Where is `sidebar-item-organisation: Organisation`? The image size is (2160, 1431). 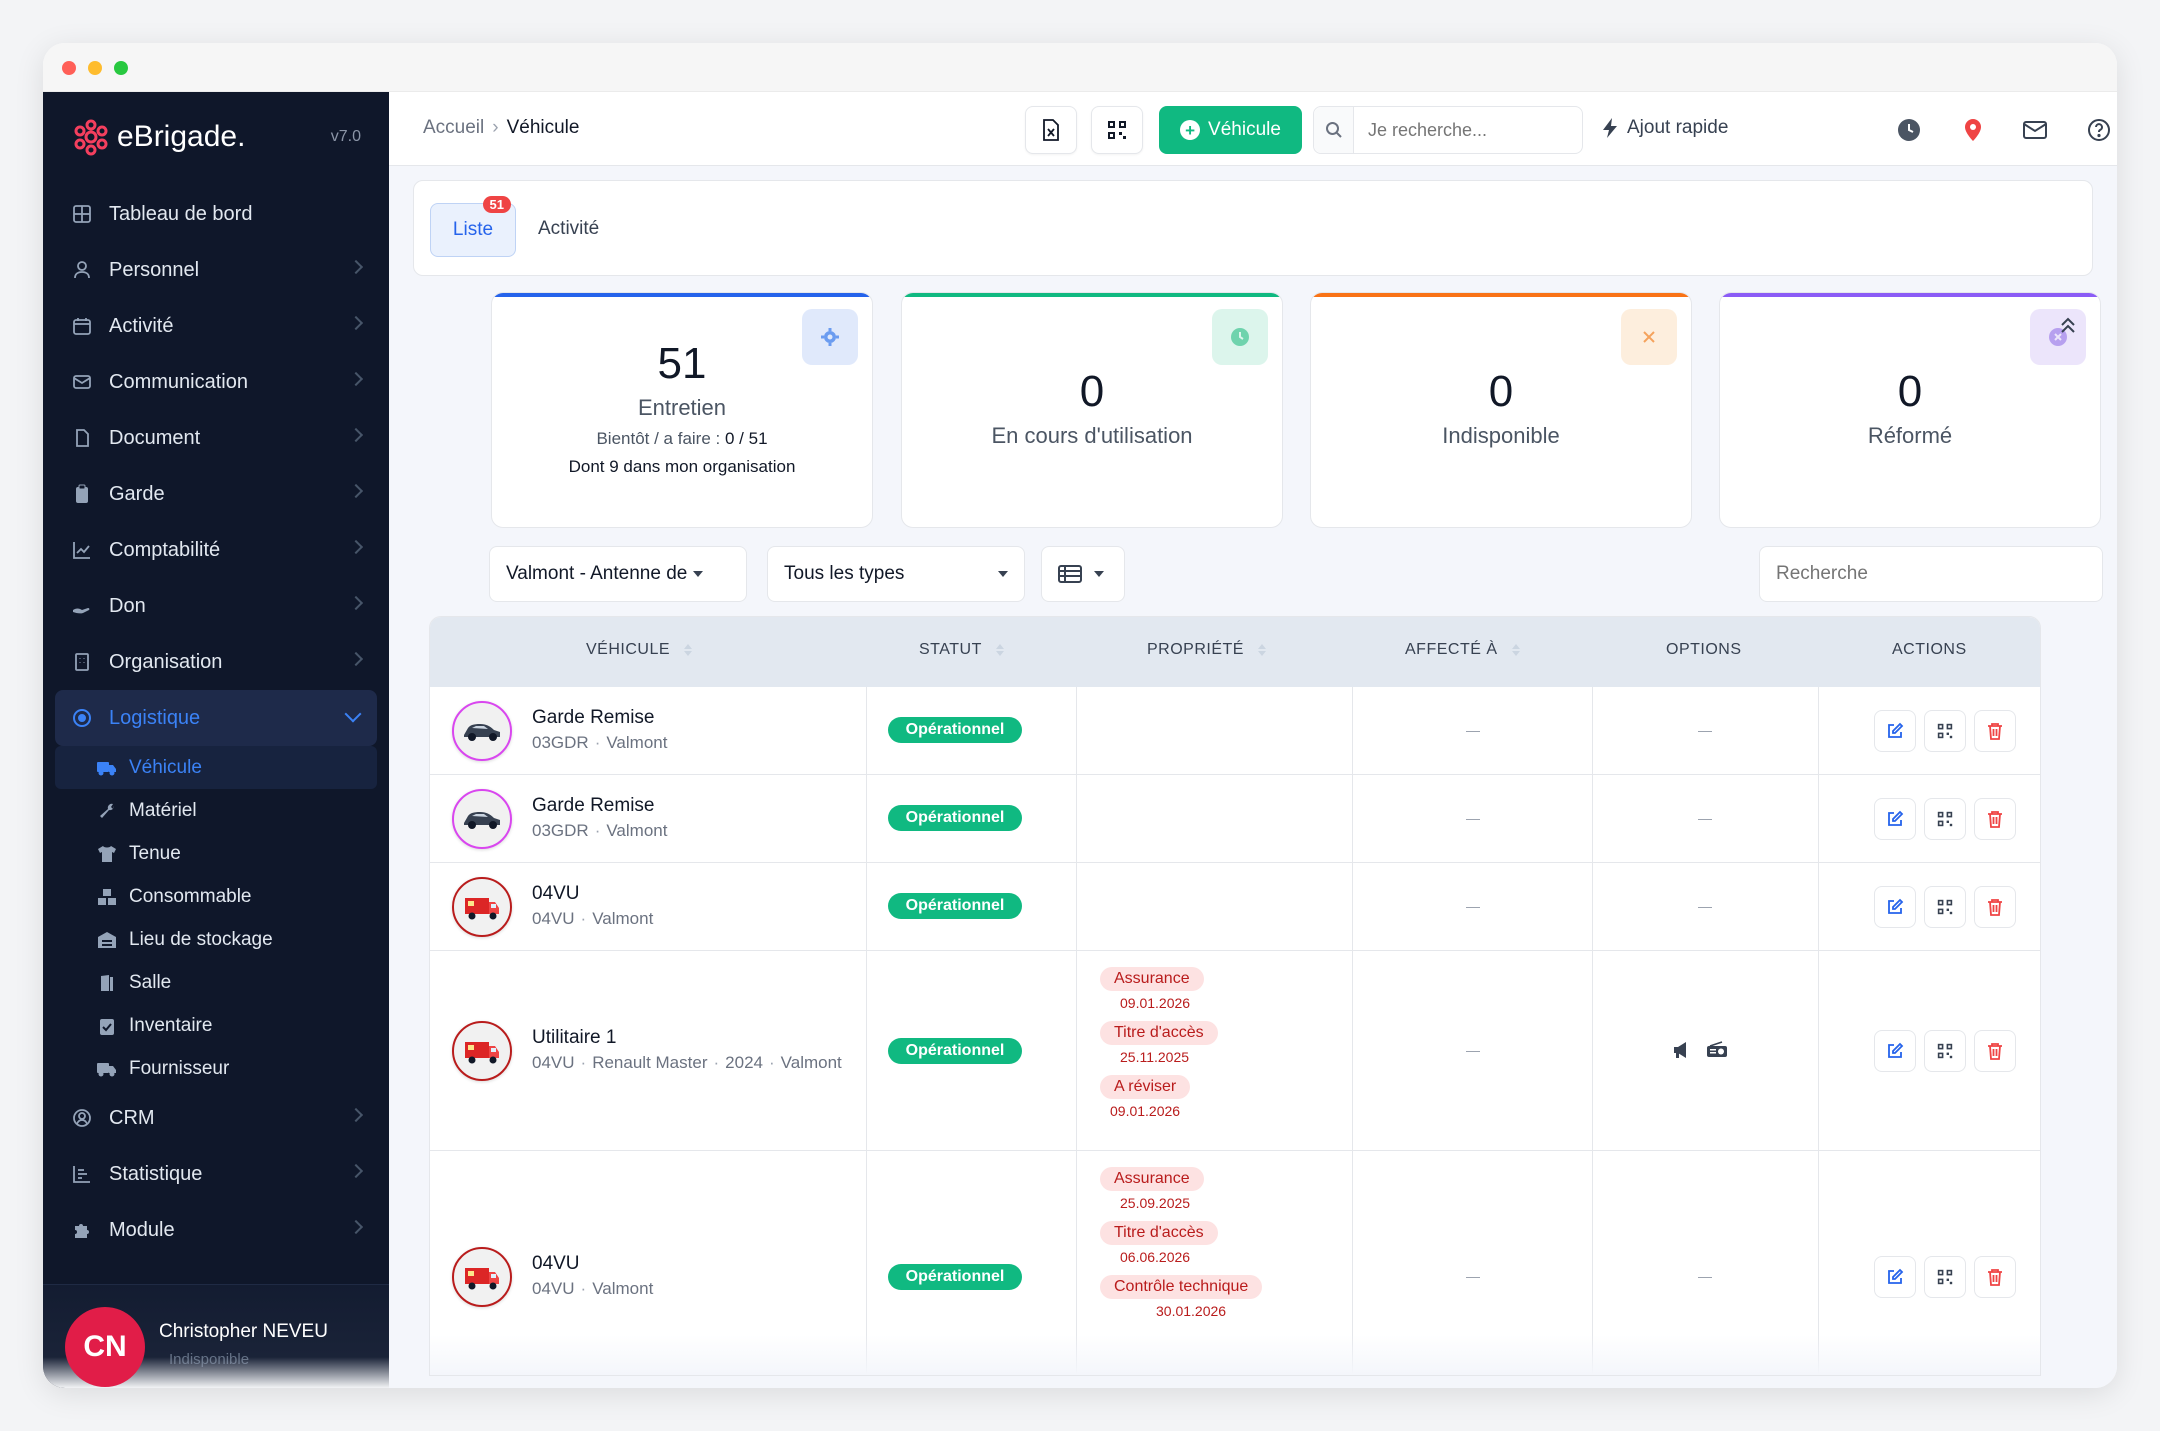 sidebar-item-organisation: Organisation is located at coordinates (216, 662).